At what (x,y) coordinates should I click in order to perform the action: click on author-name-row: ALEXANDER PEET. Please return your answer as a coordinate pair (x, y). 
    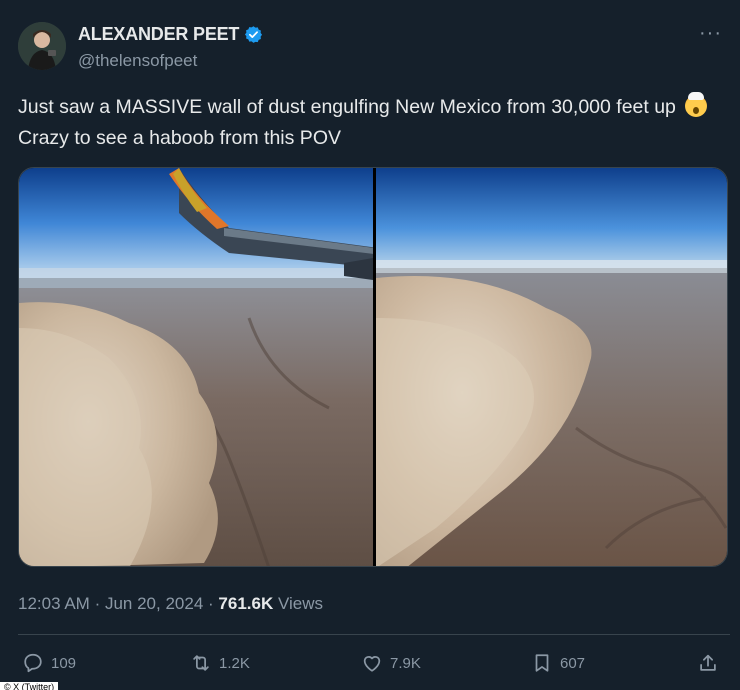
    Looking at the image, I should click on (170, 34).